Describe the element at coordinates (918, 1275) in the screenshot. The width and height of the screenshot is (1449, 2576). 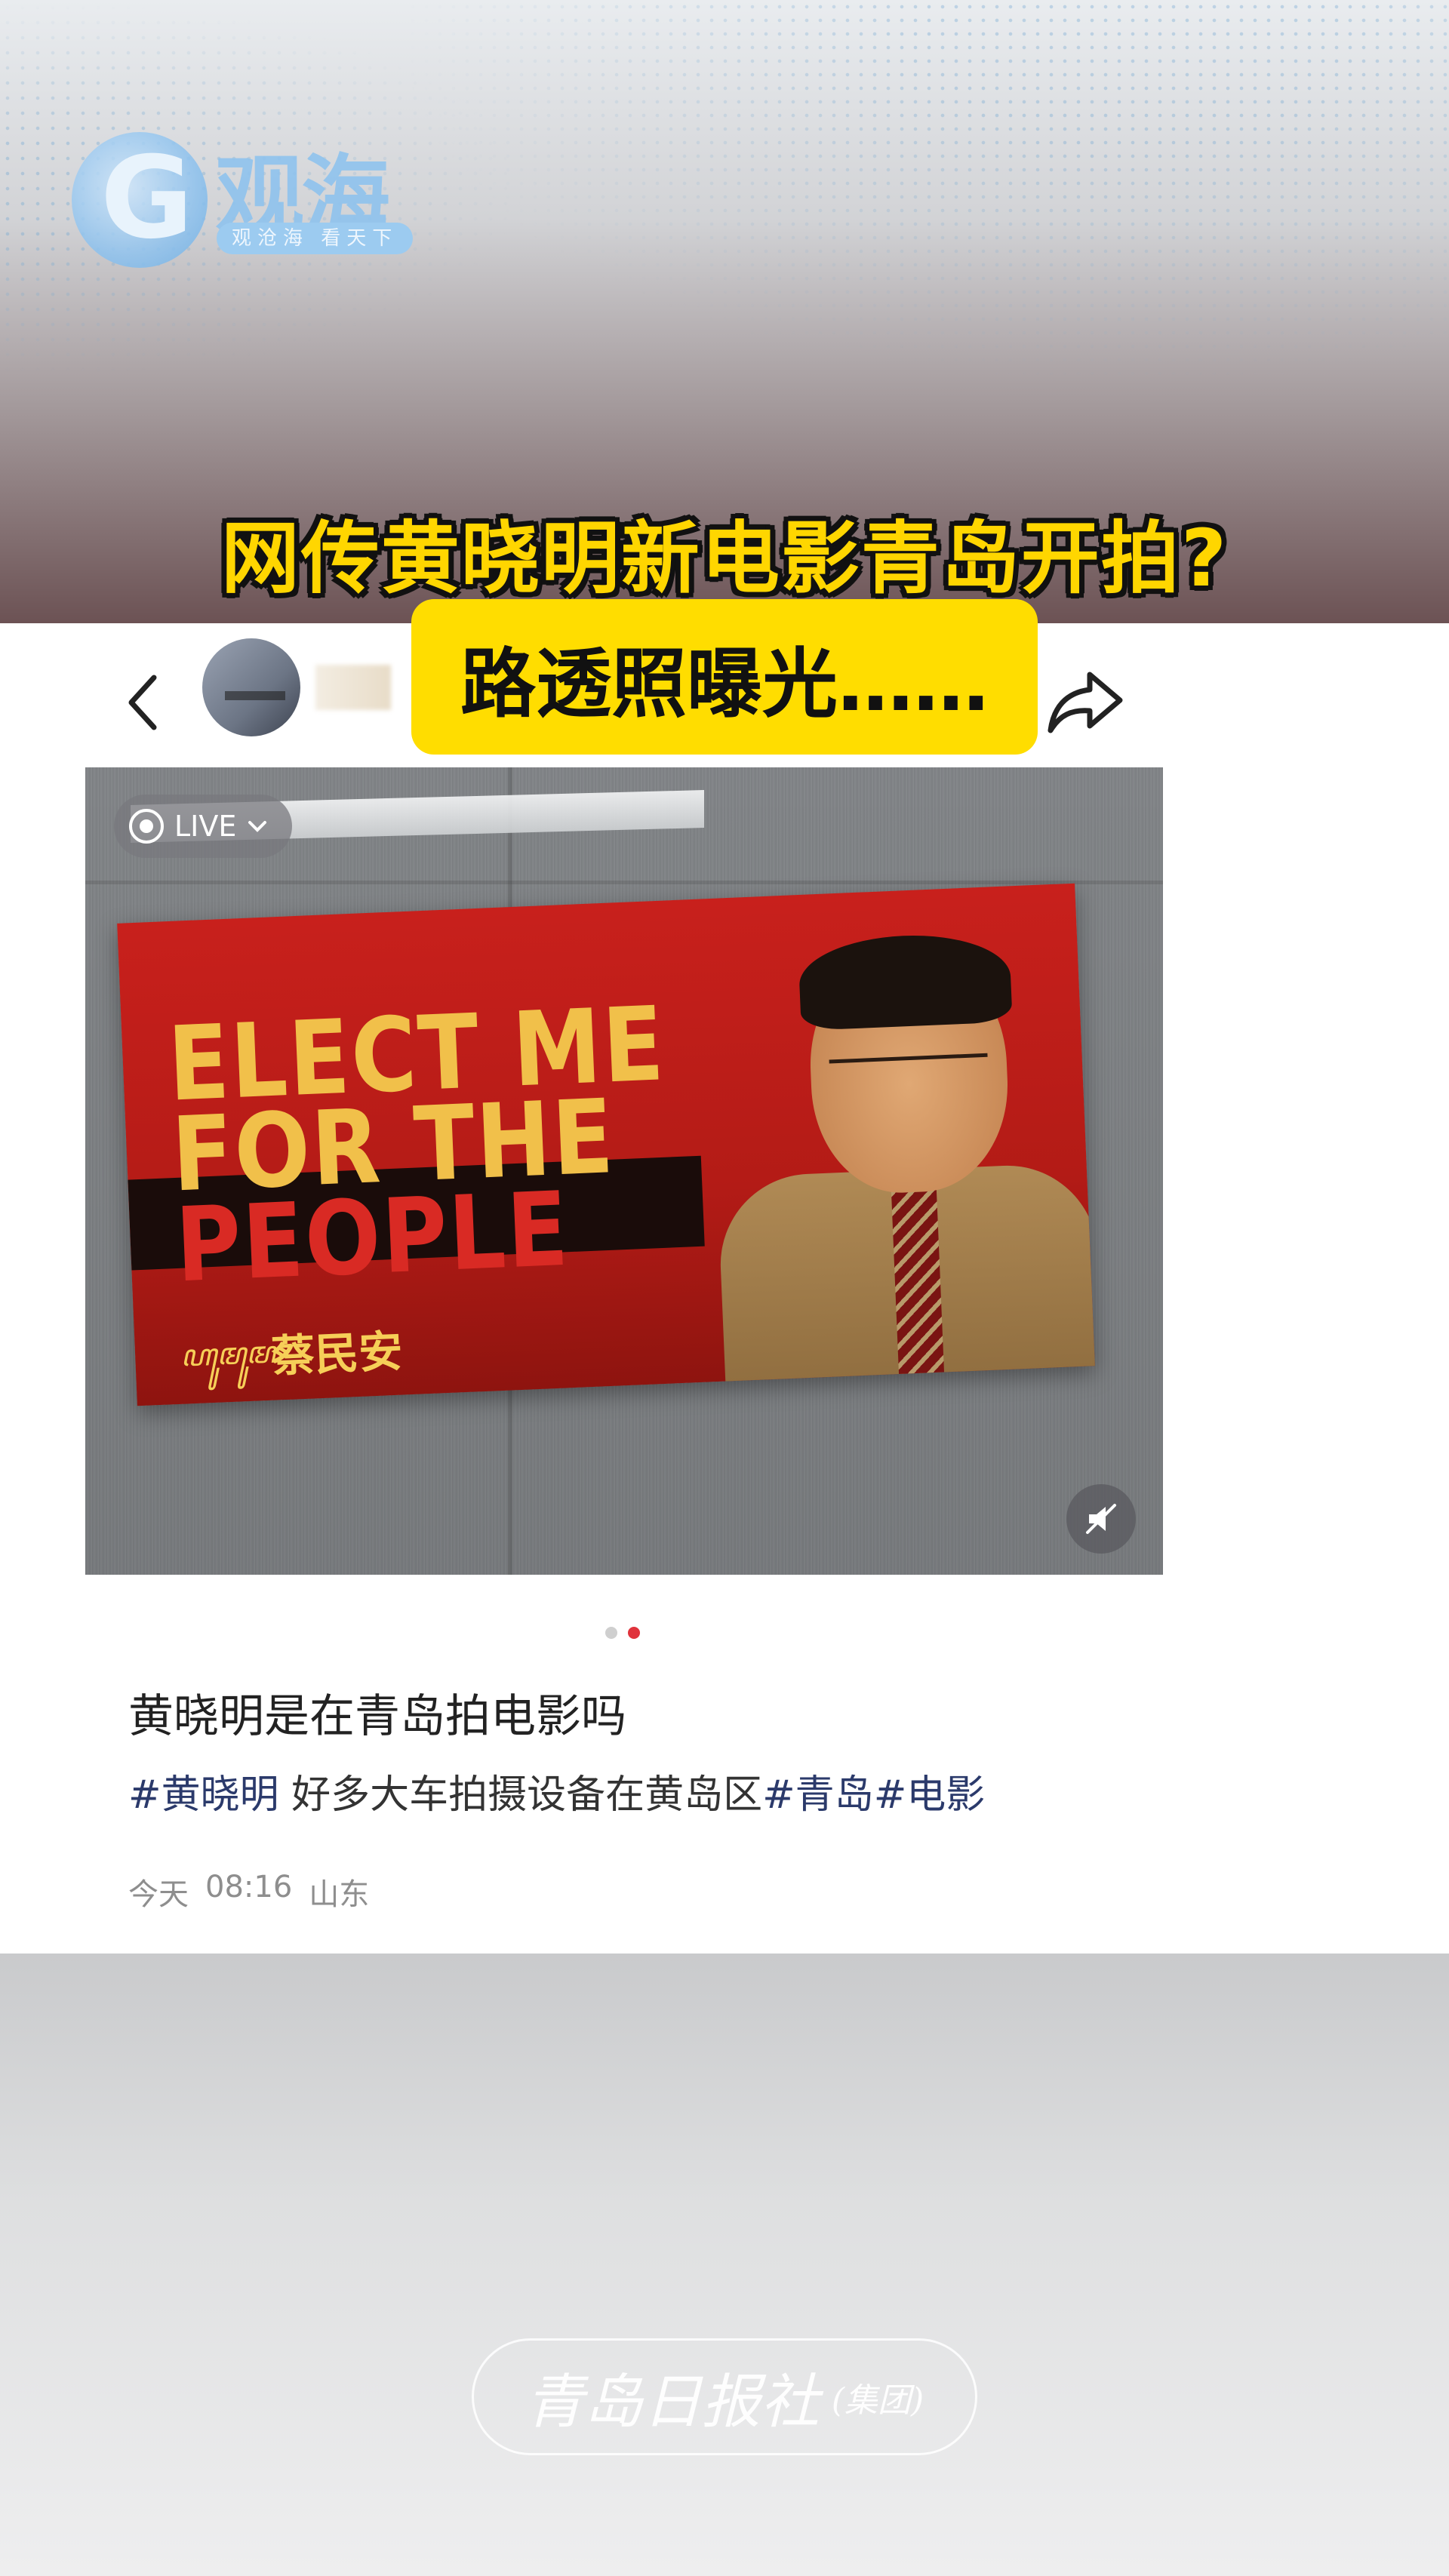
I see `portrait-tie` at that location.